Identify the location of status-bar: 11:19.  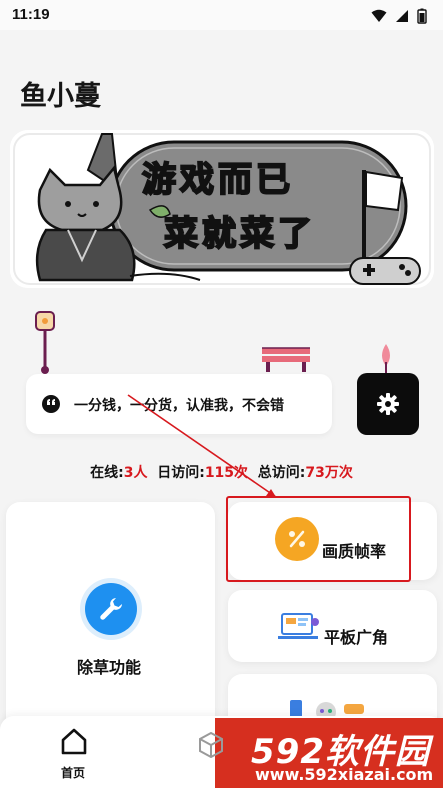
(221, 15).